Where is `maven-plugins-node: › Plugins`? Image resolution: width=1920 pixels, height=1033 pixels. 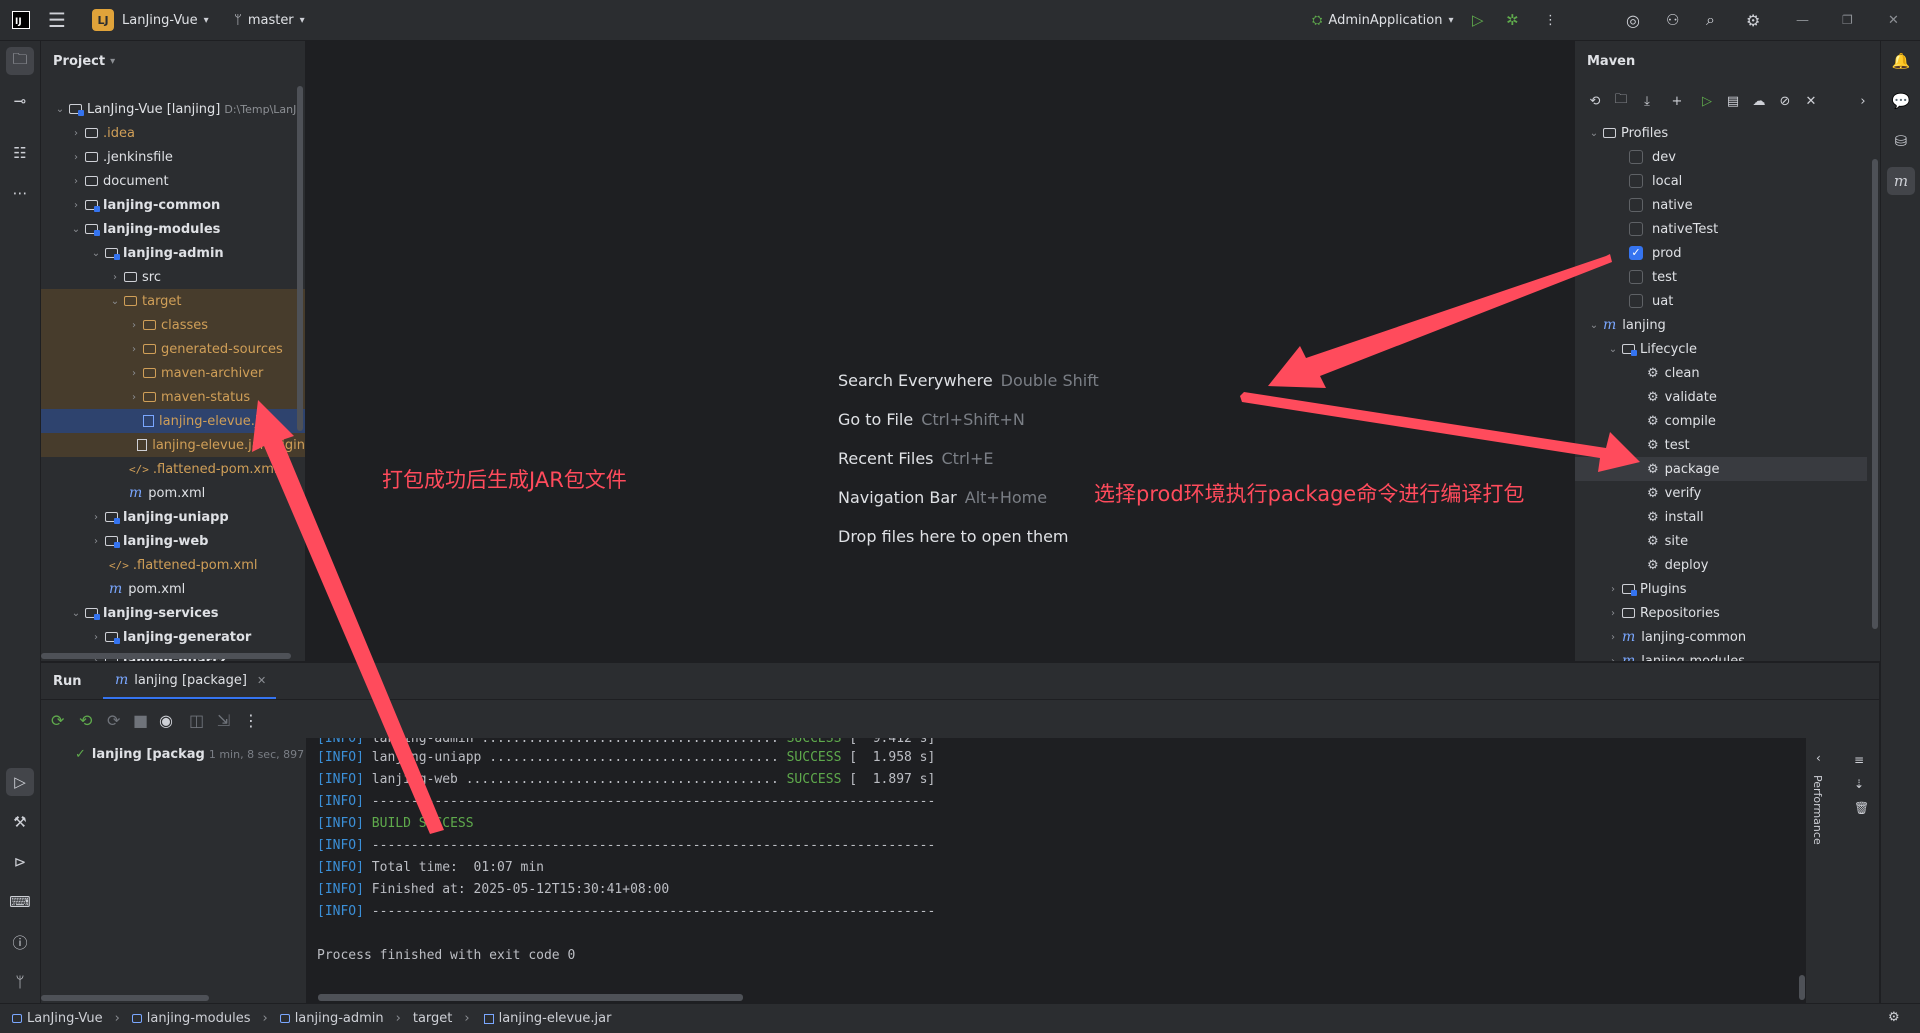
maven-plugins-node: › Plugins is located at coordinates (1707, 589).